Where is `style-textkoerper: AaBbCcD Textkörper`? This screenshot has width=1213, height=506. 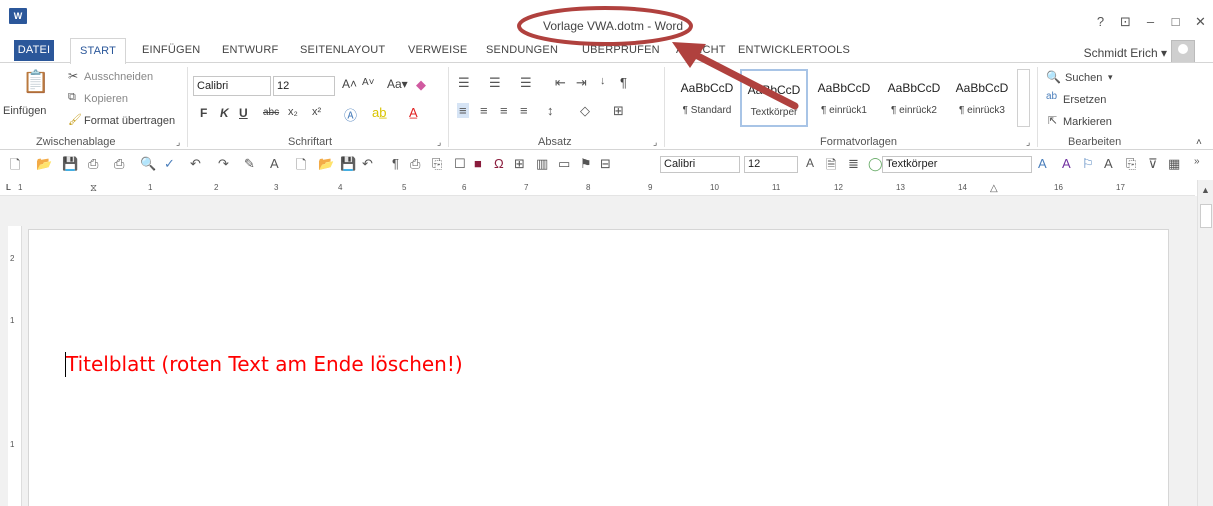
style-textkoerper: AaBbCcD Textkörper is located at coordinates (774, 98).